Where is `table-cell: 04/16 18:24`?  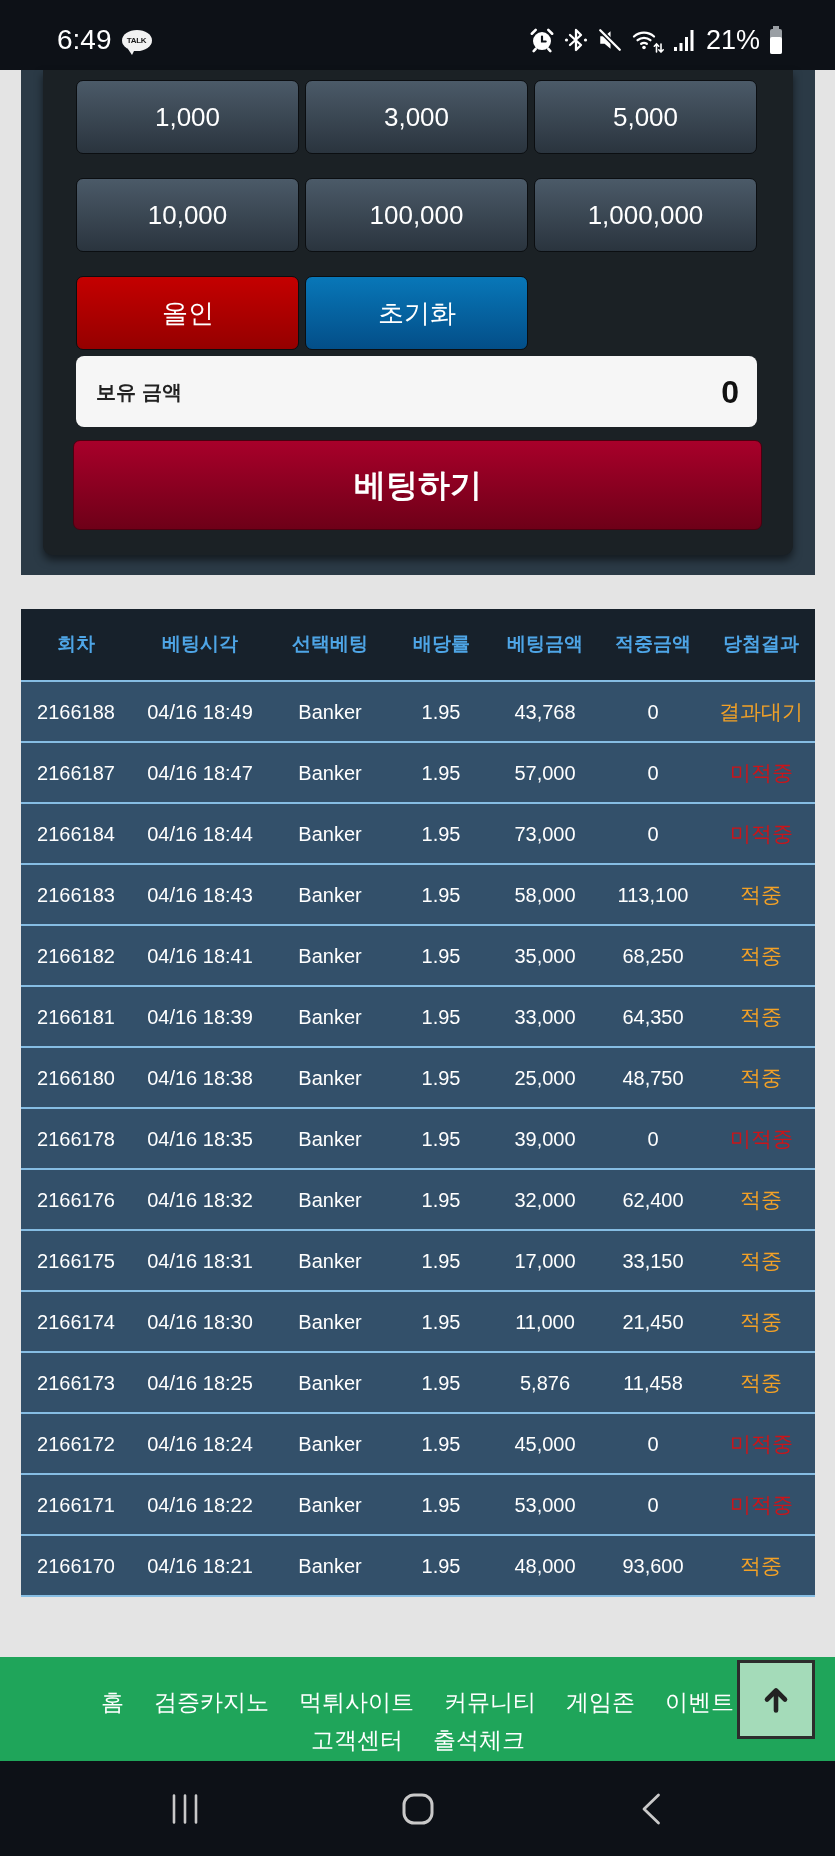
table-cell: 04/16 18:24 is located at coordinates (200, 1443).